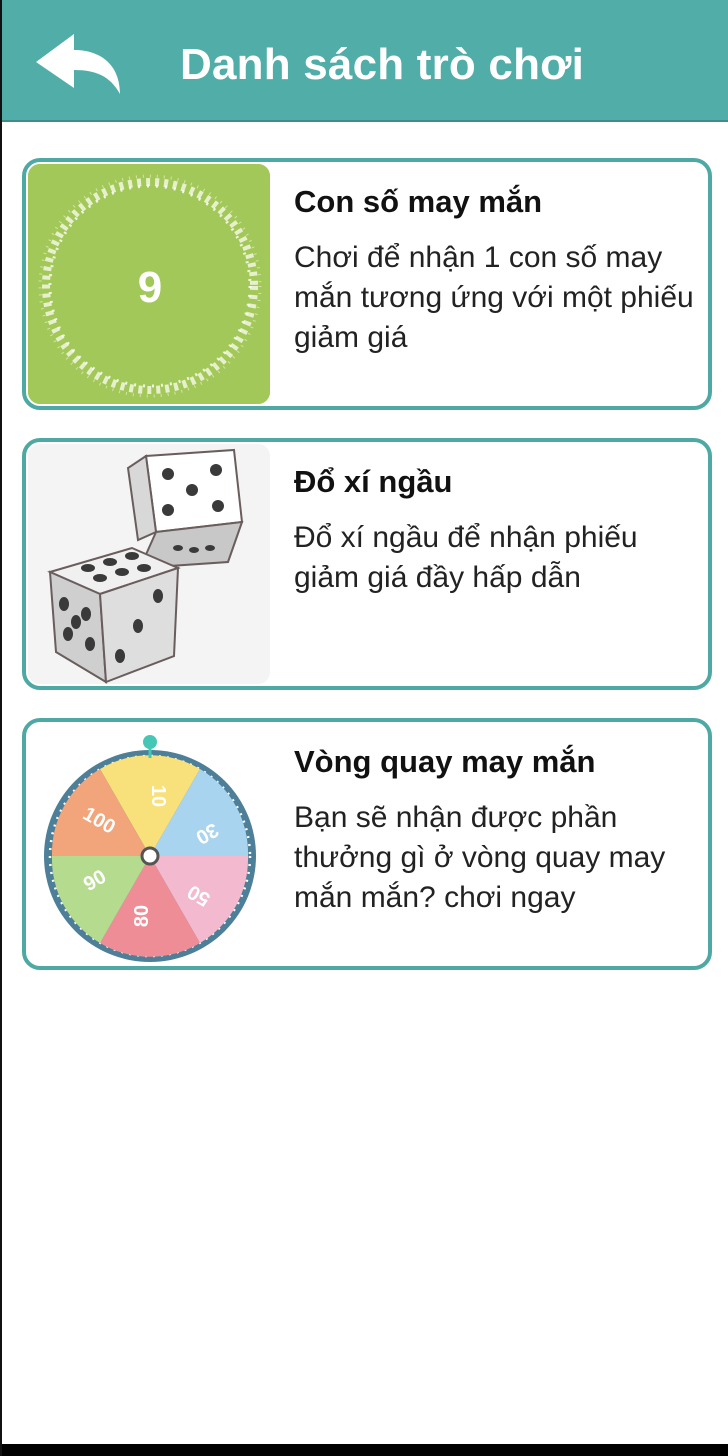 The height and width of the screenshot is (1456, 728). Describe the element at coordinates (445, 761) in the screenshot. I see `game-title: Vòng quay may mắn` at that location.